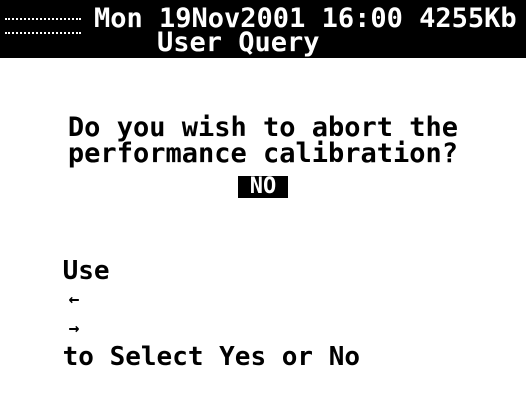 The width and height of the screenshot is (526, 400). What do you see at coordinates (74, 299) in the screenshot?
I see `left-arrow-icon: ←` at bounding box center [74, 299].